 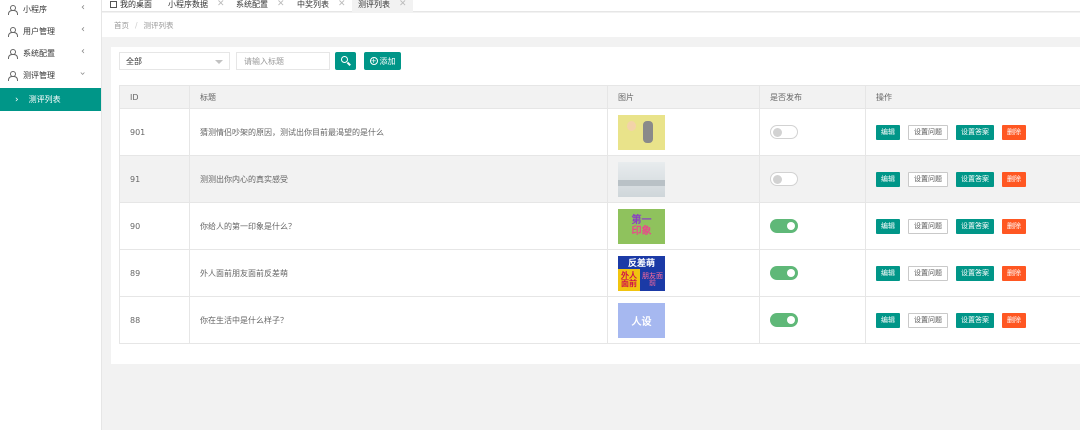 I want to click on breadcrumb: 首页 / 测评列表, so click(x=591, y=25).